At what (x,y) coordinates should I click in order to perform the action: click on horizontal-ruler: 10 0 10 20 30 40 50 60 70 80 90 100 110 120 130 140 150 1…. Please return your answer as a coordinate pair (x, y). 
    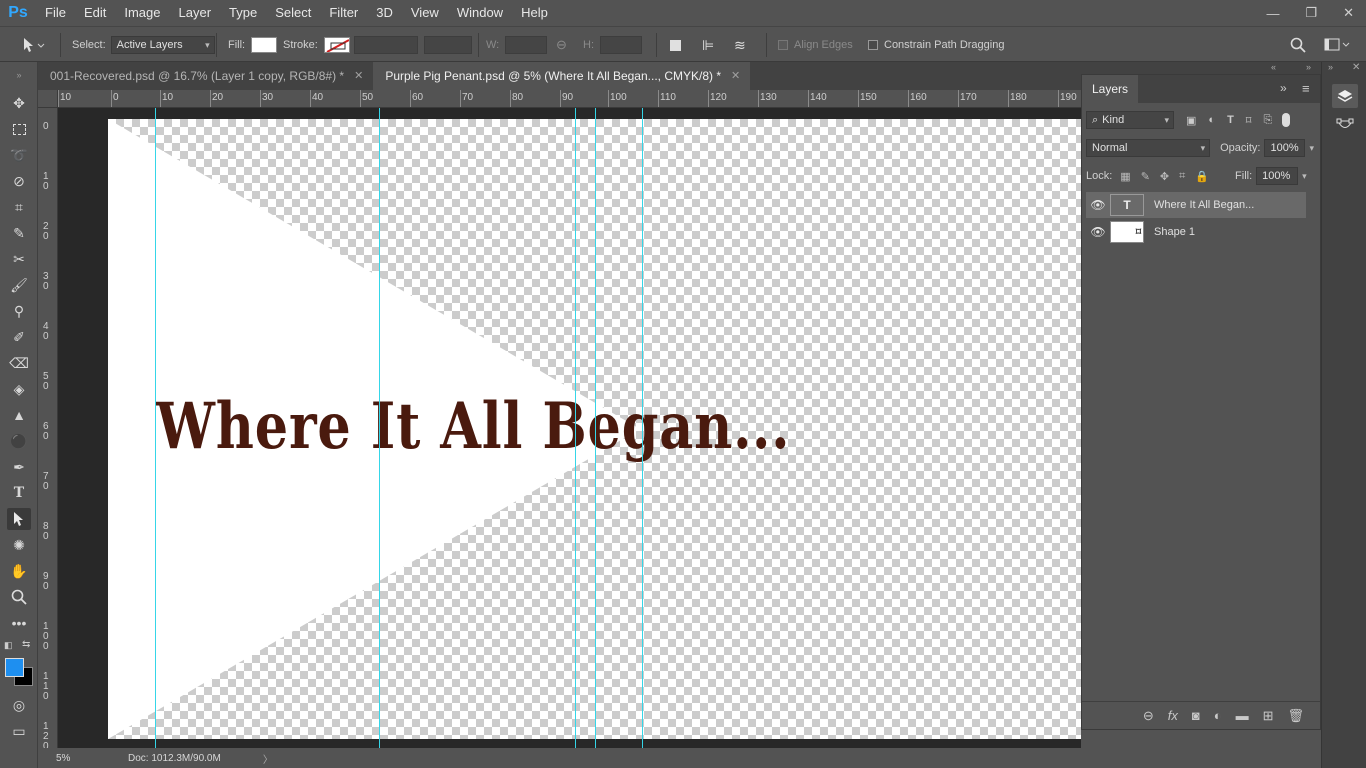
    Looking at the image, I should click on (569, 99).